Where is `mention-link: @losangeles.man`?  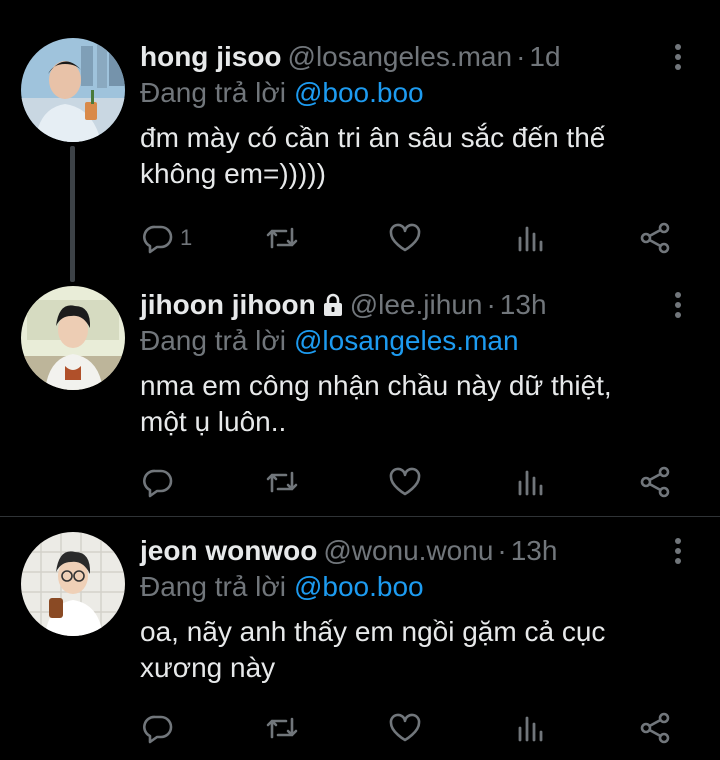
mention-link: @losangeles.man is located at coordinates (406, 340).